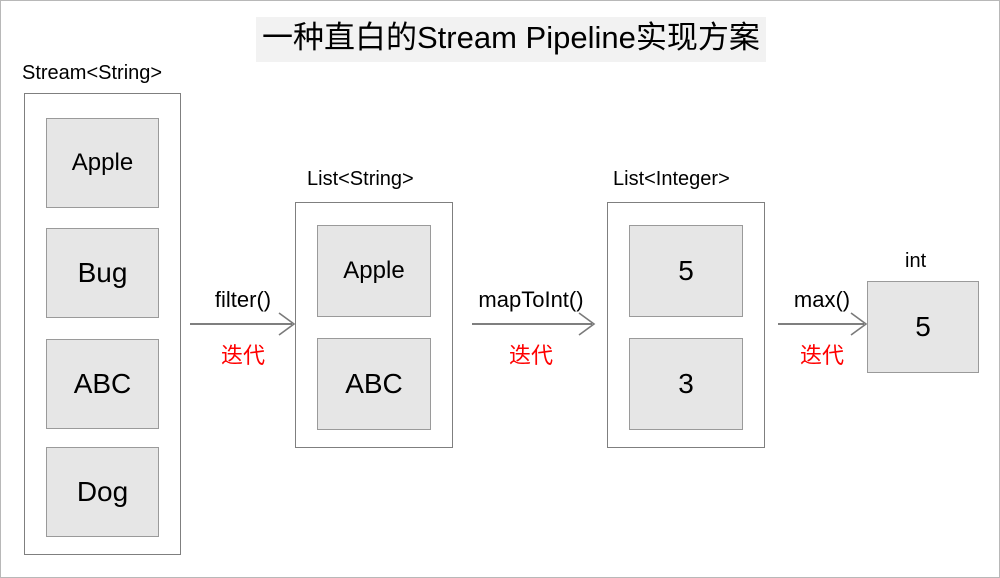 This screenshot has width=1000, height=578. Describe the element at coordinates (823, 324) in the screenshot. I see `arrow-max-icon` at that location.